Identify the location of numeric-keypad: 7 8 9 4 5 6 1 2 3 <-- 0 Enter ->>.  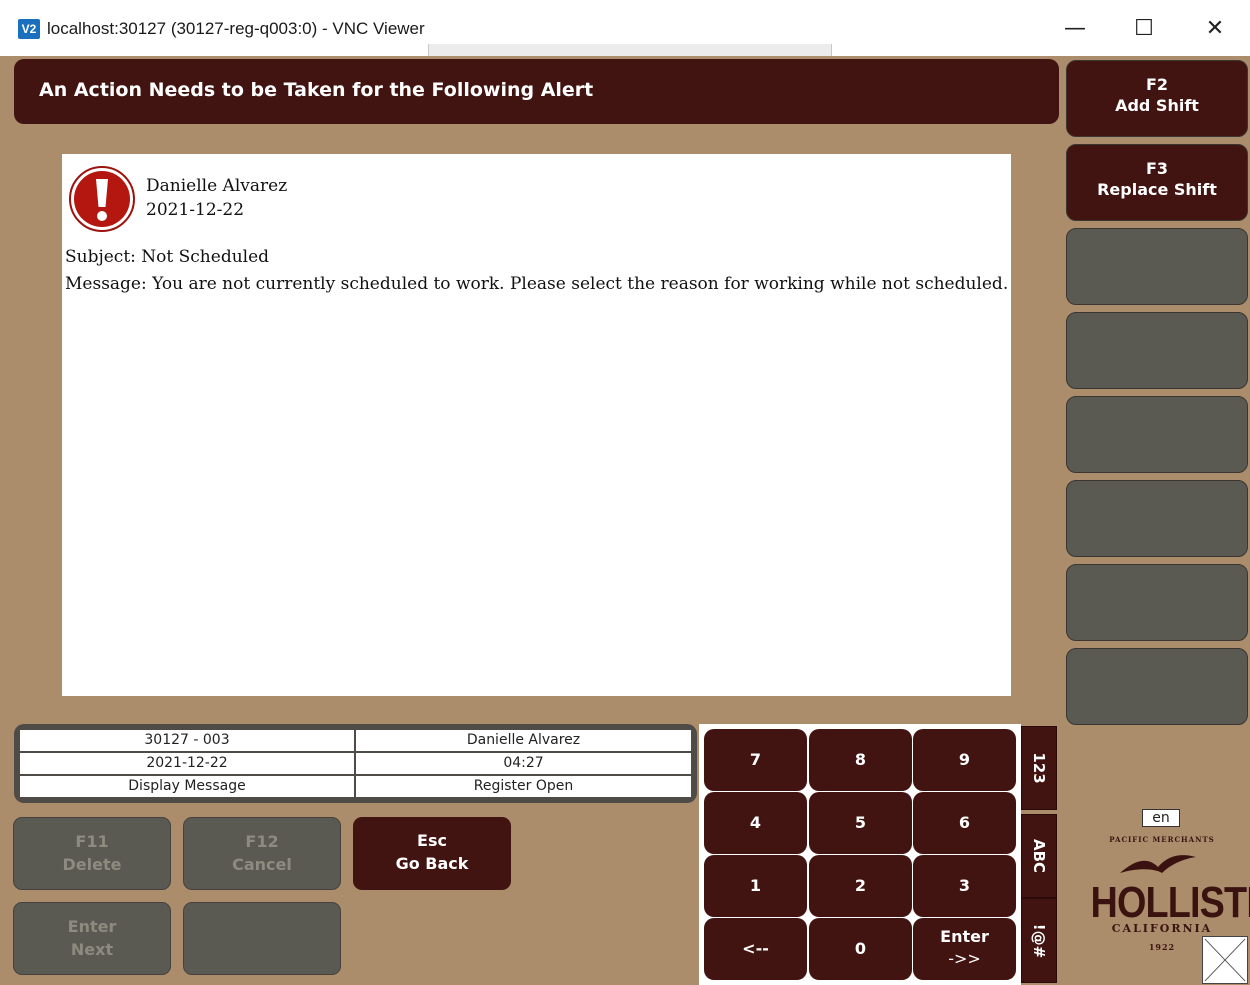
(860, 854).